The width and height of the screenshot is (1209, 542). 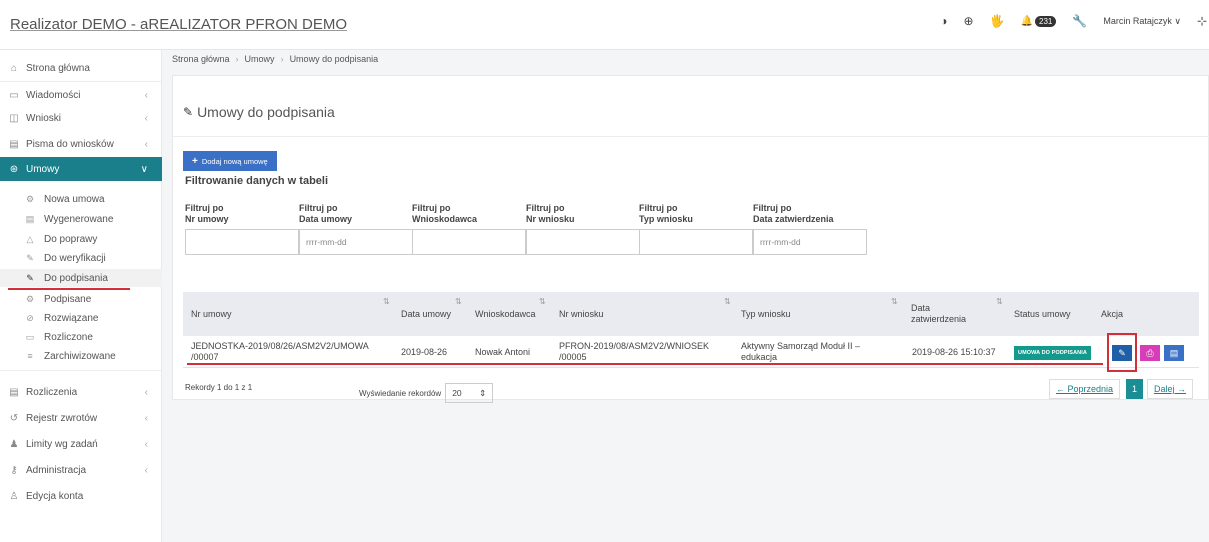 What do you see at coordinates (469, 242) in the screenshot?
I see `filter-applicant-input` at bounding box center [469, 242].